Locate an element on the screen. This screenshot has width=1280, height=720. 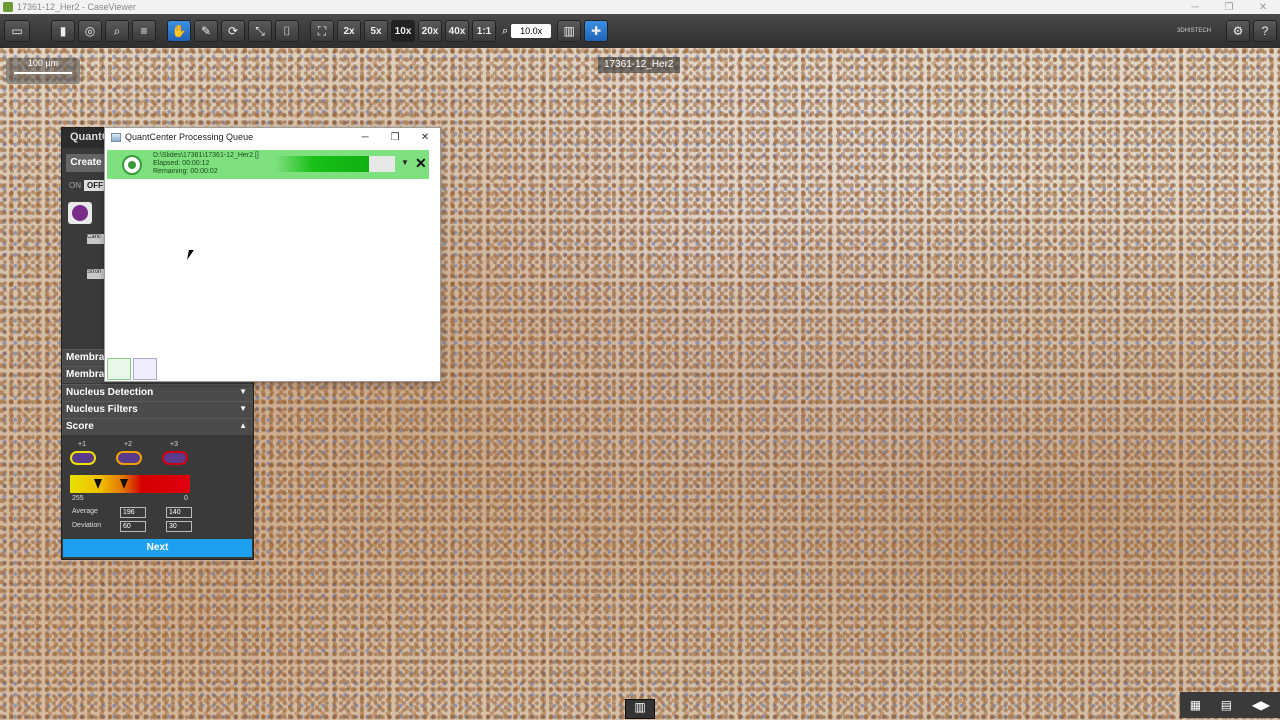
settings-gear-icon: ⚙ is located at coordinates (1238, 31).